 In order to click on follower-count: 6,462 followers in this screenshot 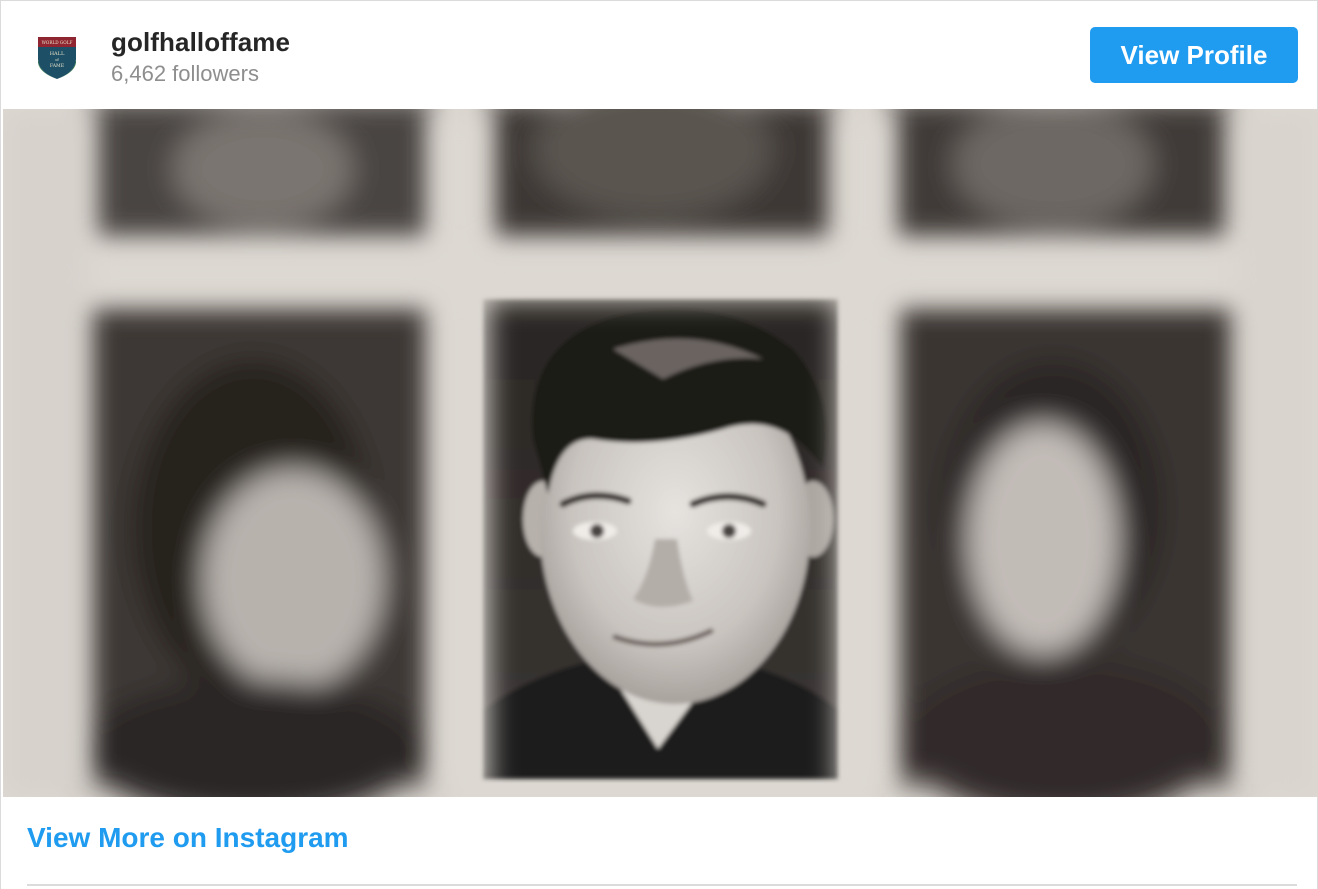, I will do `click(185, 73)`.